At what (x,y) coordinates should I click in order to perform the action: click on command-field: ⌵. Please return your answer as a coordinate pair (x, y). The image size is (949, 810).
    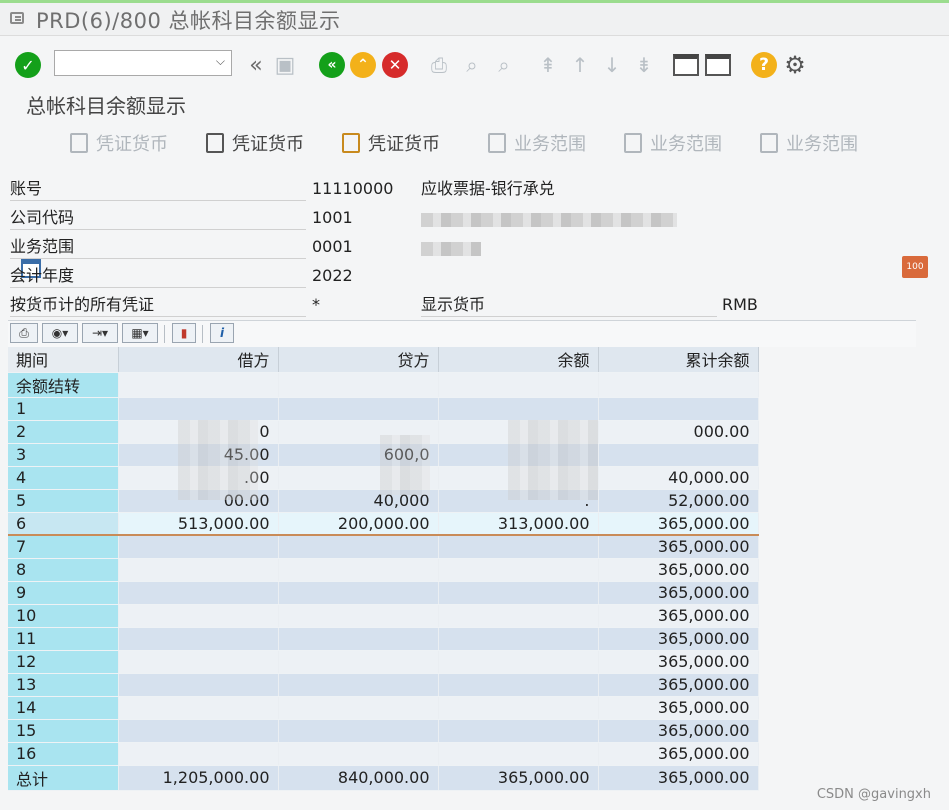
    Looking at the image, I should click on (143, 63).